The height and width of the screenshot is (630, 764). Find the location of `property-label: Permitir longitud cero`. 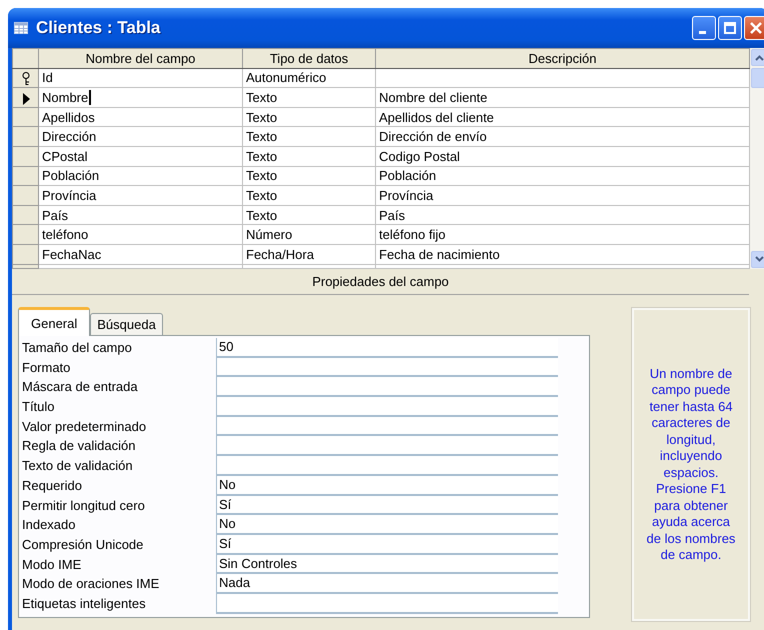

property-label: Permitir longitud cero is located at coordinates (83, 505).